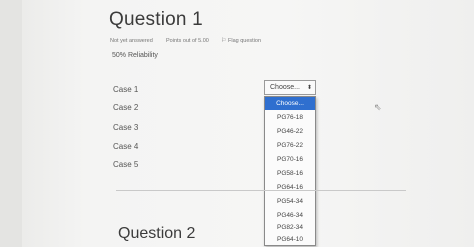 Image resolution: width=474 pixels, height=247 pixels. Describe the element at coordinates (244, 41) in the screenshot. I see `flag-question-link: Flag question` at that location.